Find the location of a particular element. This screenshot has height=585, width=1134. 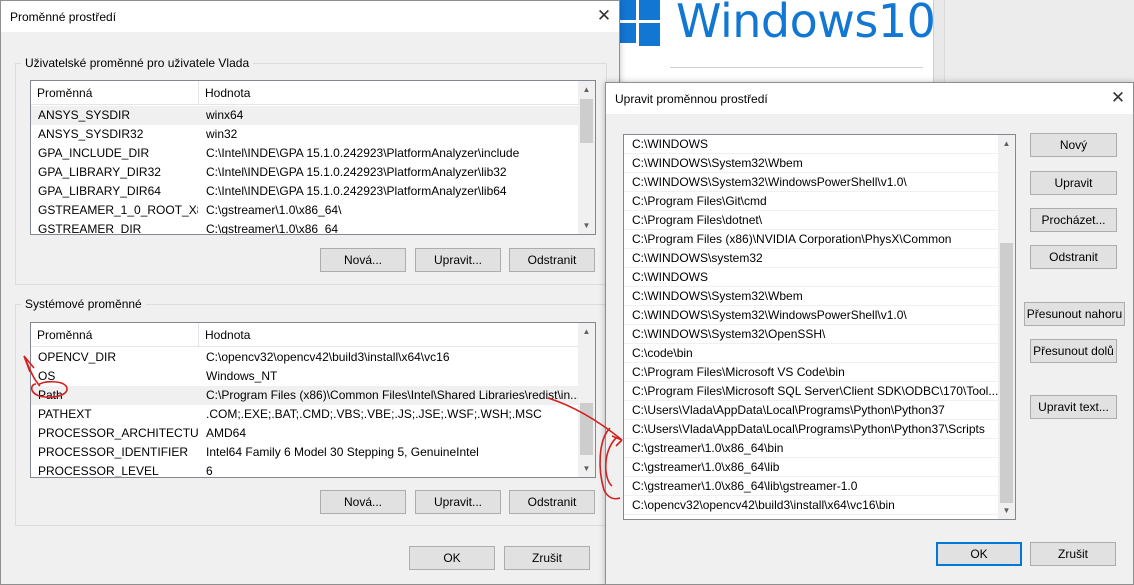

table-row: GSTREAMER_DIR C:\gstreamer\1.0\x86_64 is located at coordinates (304, 227).